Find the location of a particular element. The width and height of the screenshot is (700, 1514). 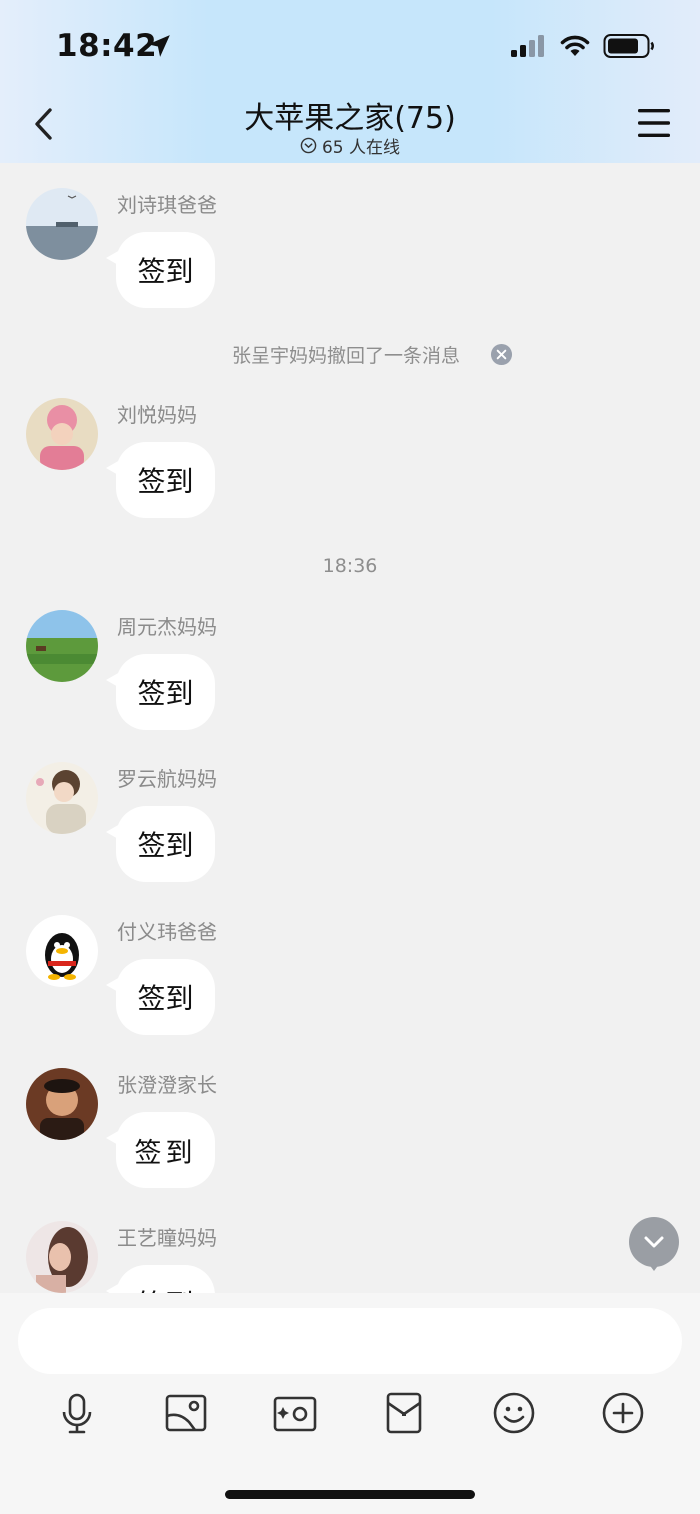

emoji-icon is located at coordinates (514, 1413).